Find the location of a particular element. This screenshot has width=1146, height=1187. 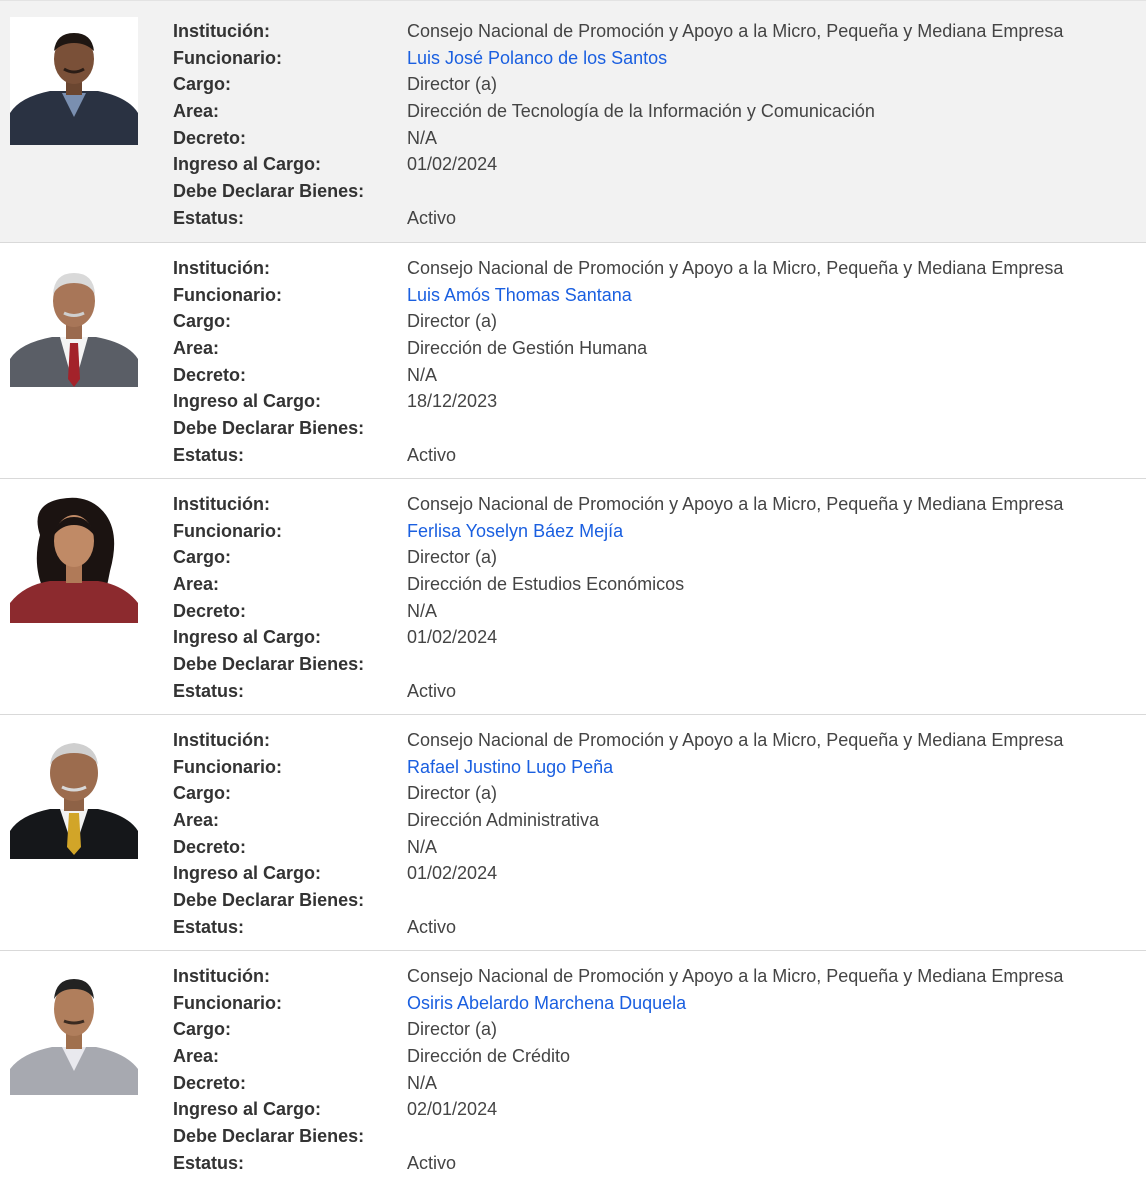

value-area: Dirección de Crédito is located at coordinates (489, 1056).